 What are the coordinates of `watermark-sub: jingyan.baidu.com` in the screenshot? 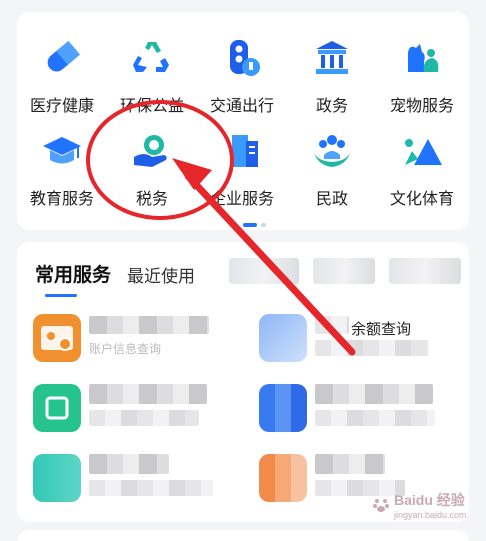 It's located at (430, 515).